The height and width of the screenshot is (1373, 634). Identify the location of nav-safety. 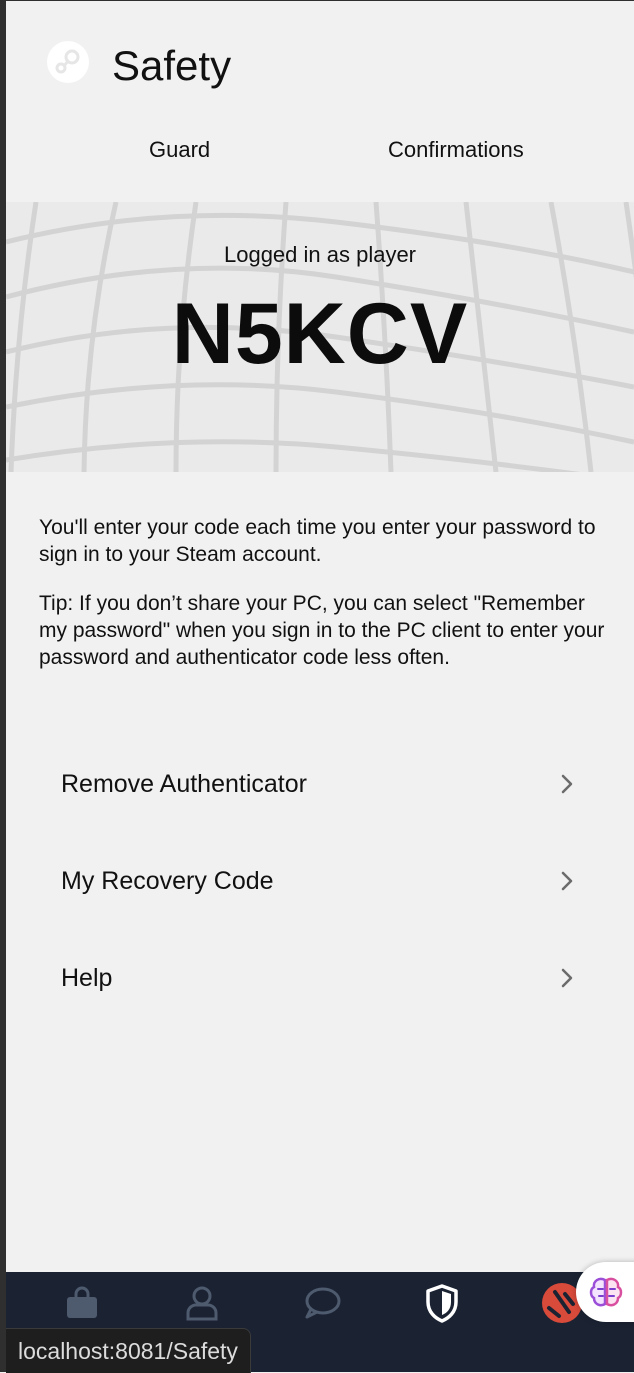
(442, 1303).